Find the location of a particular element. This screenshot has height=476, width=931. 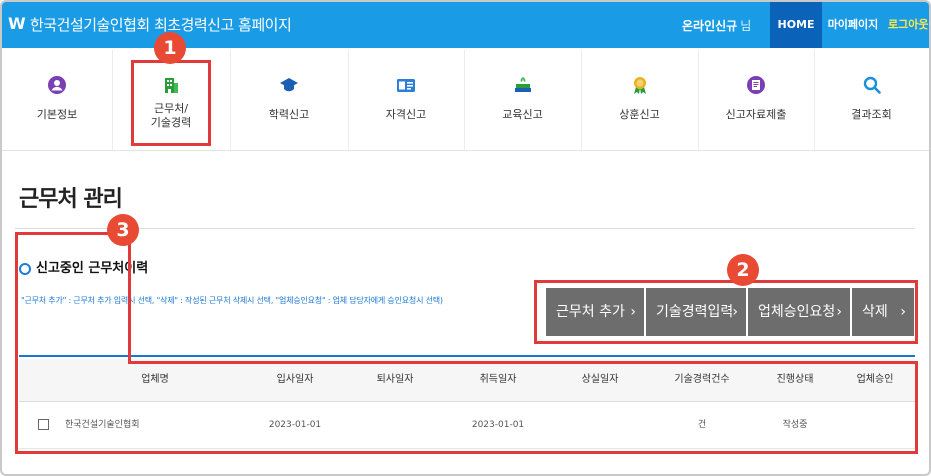

table-top-rule is located at coordinates (467, 356).